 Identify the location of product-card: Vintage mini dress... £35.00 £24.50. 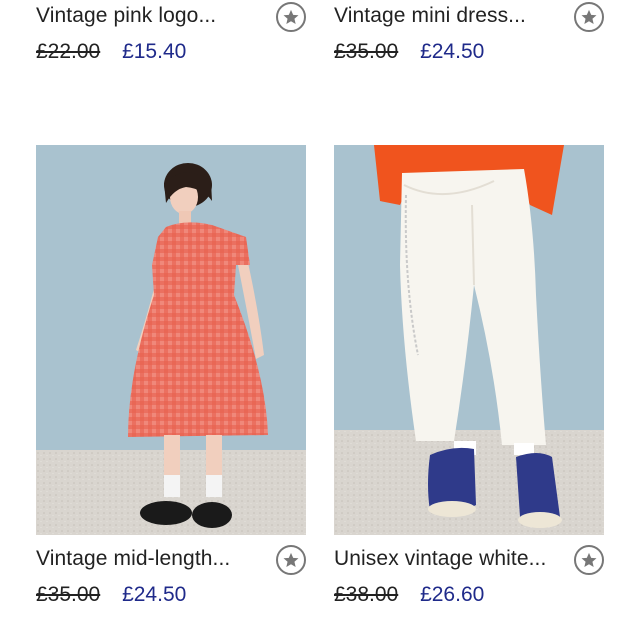
(469, 32).